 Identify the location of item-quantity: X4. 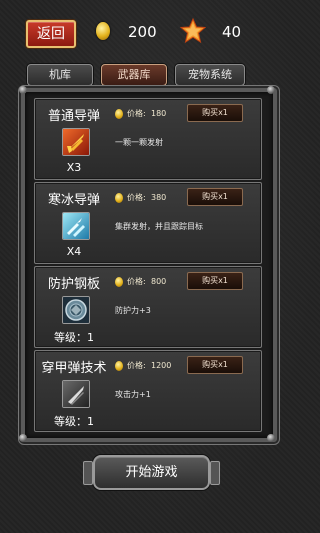
(74, 251).